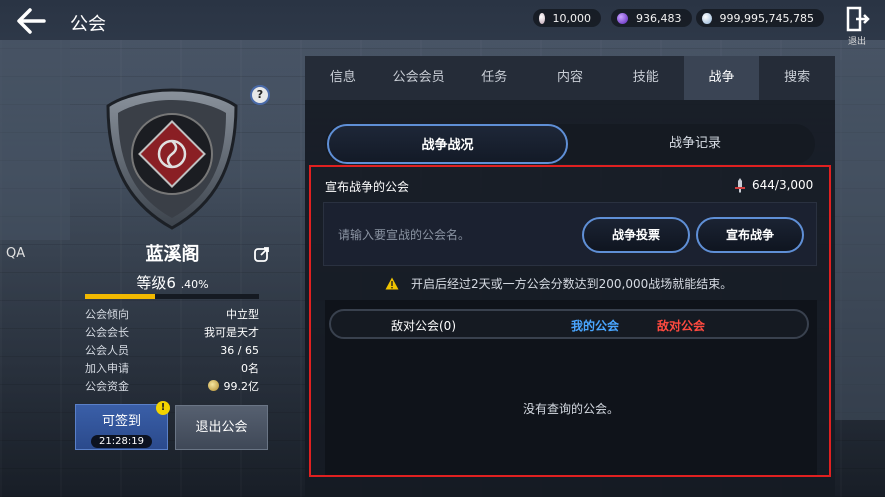  I want to click on guild-info-row: 公会倾向 中立型, so click(172, 315).